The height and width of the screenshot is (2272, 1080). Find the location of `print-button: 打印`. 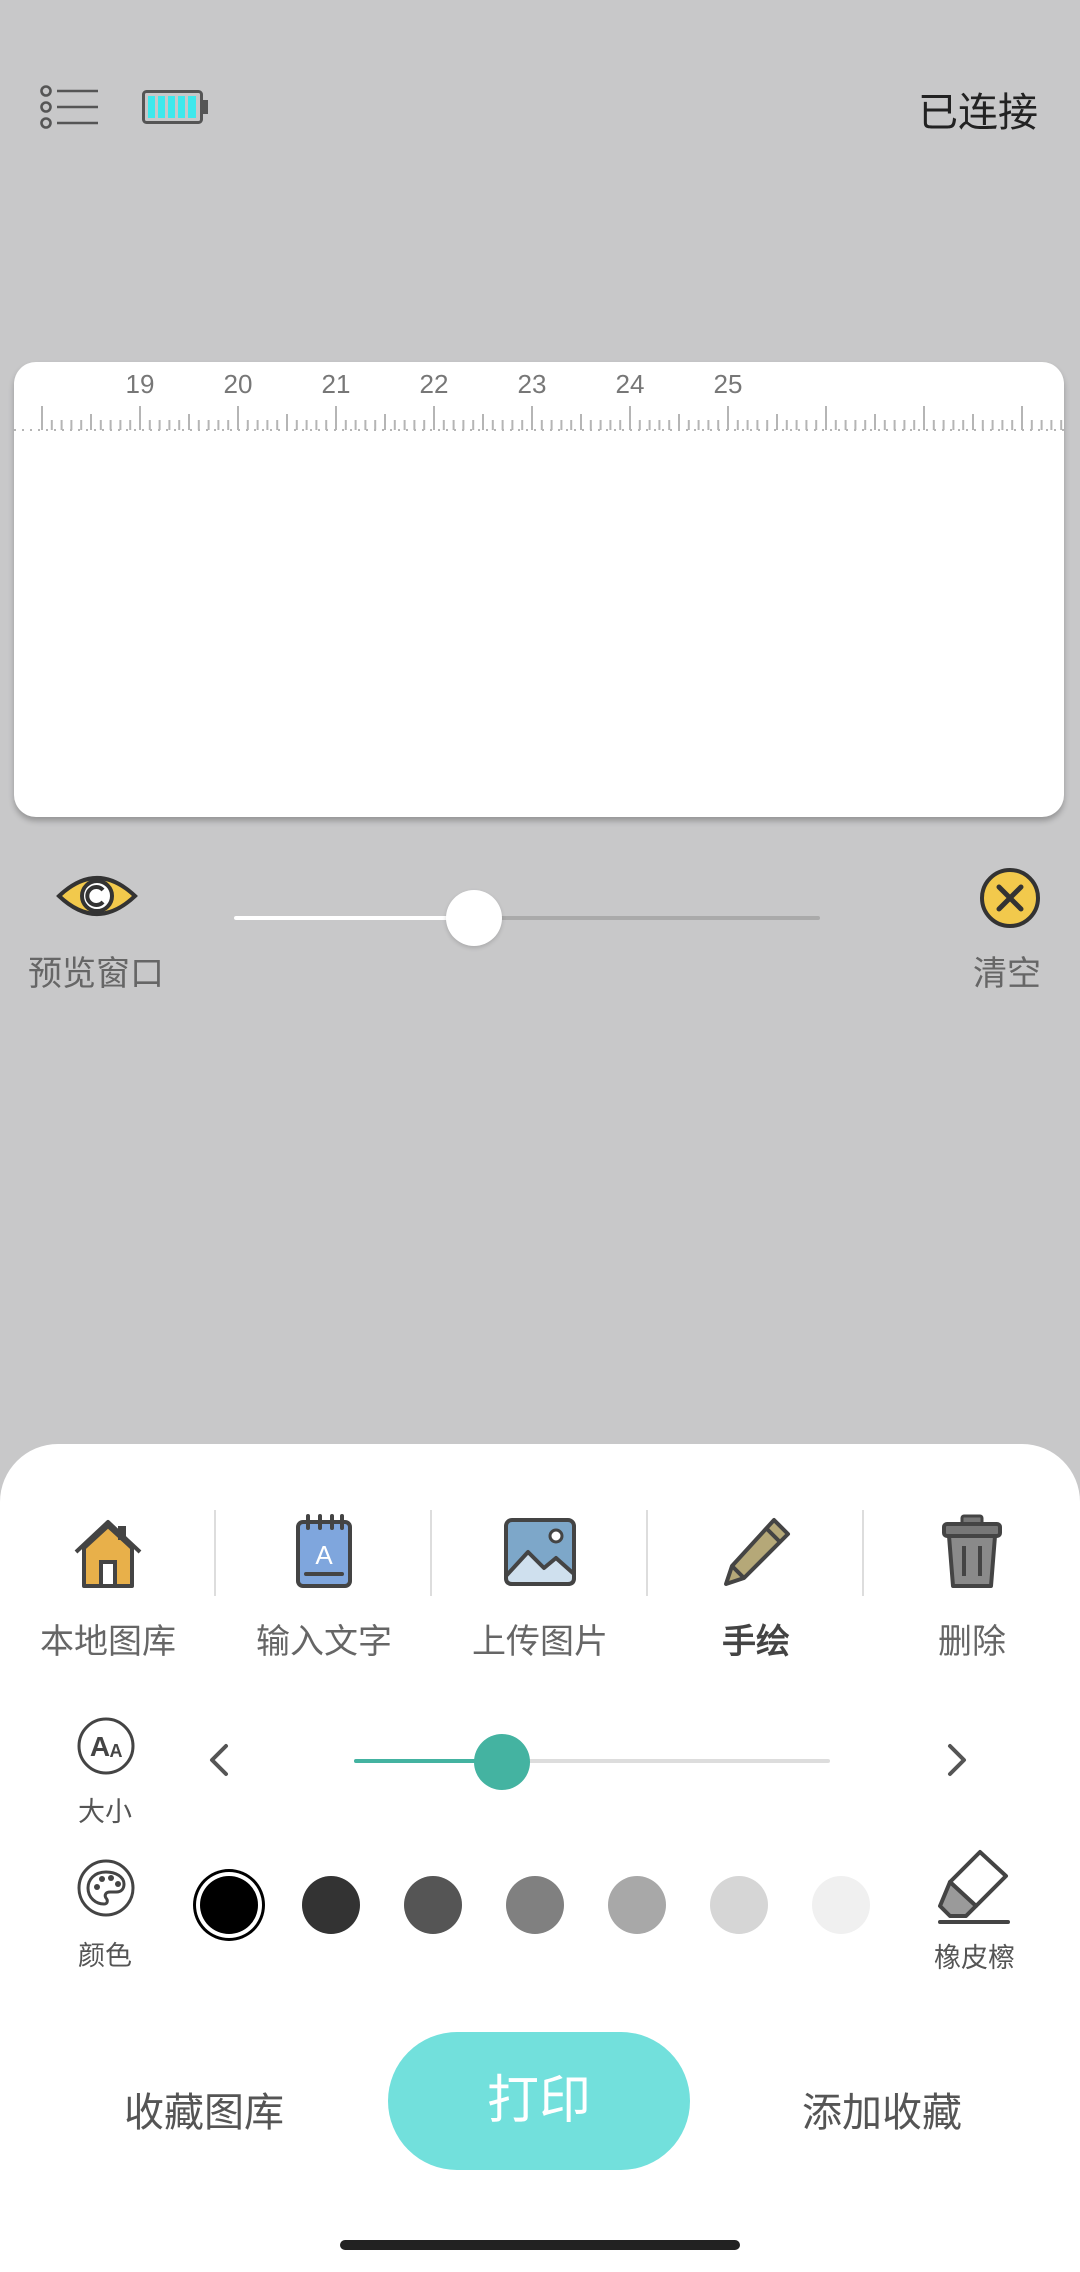

print-button: 打印 is located at coordinates (539, 2101).